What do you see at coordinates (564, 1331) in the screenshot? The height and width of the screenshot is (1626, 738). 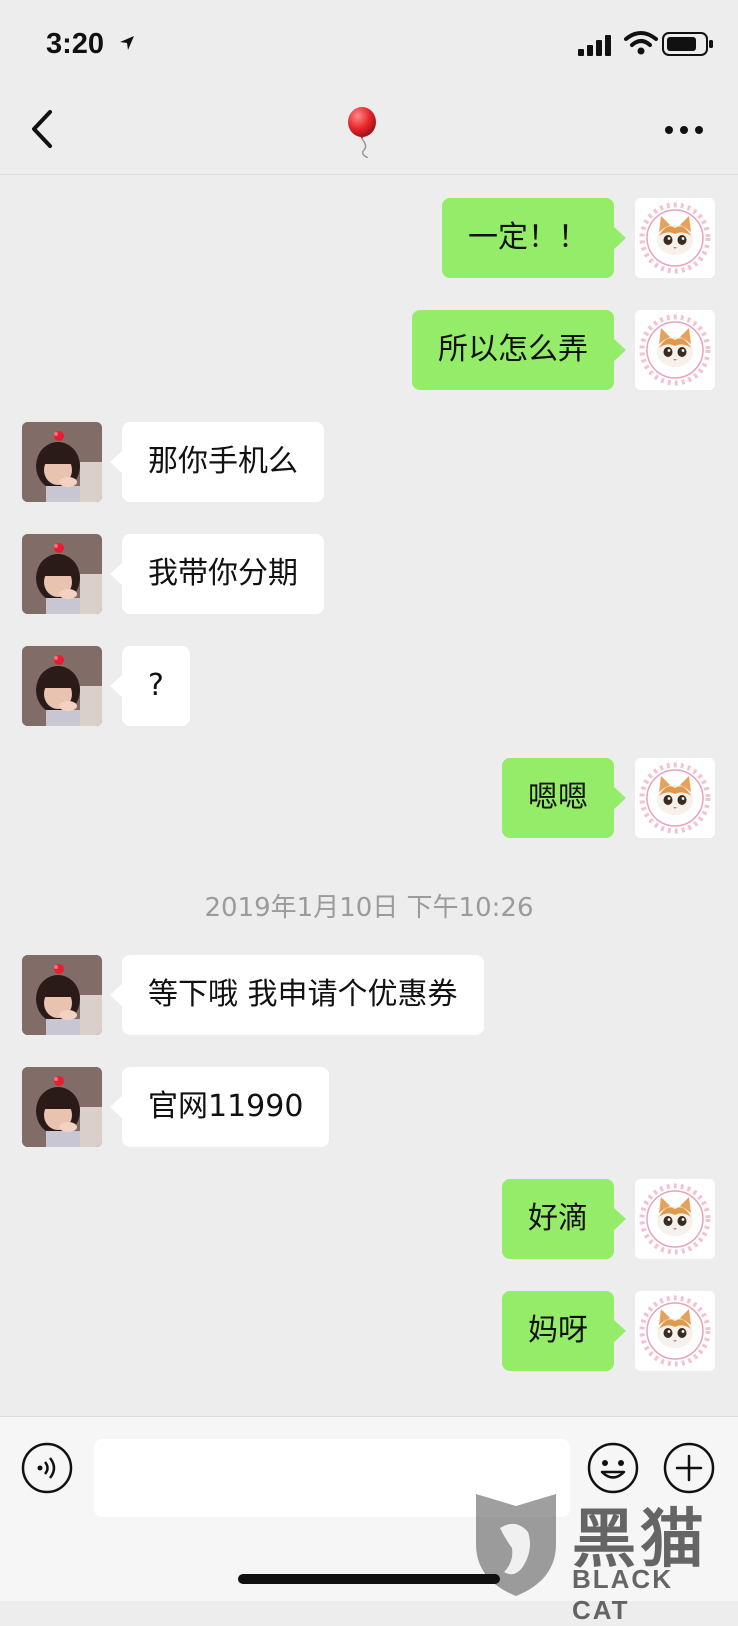 I see `message-bubble-sent: 妈呀` at bounding box center [564, 1331].